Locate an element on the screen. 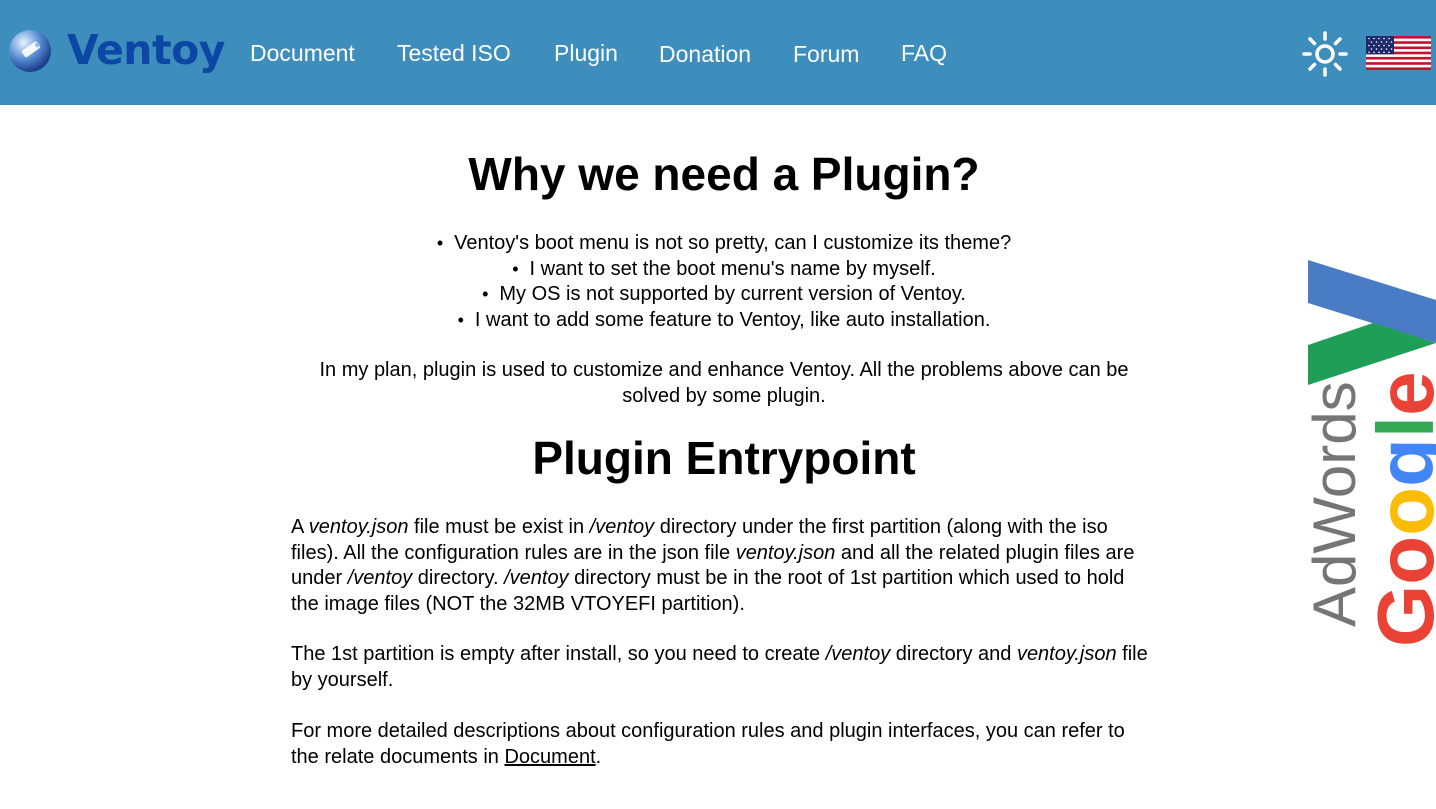  us-flag-icon is located at coordinates (1398, 53).